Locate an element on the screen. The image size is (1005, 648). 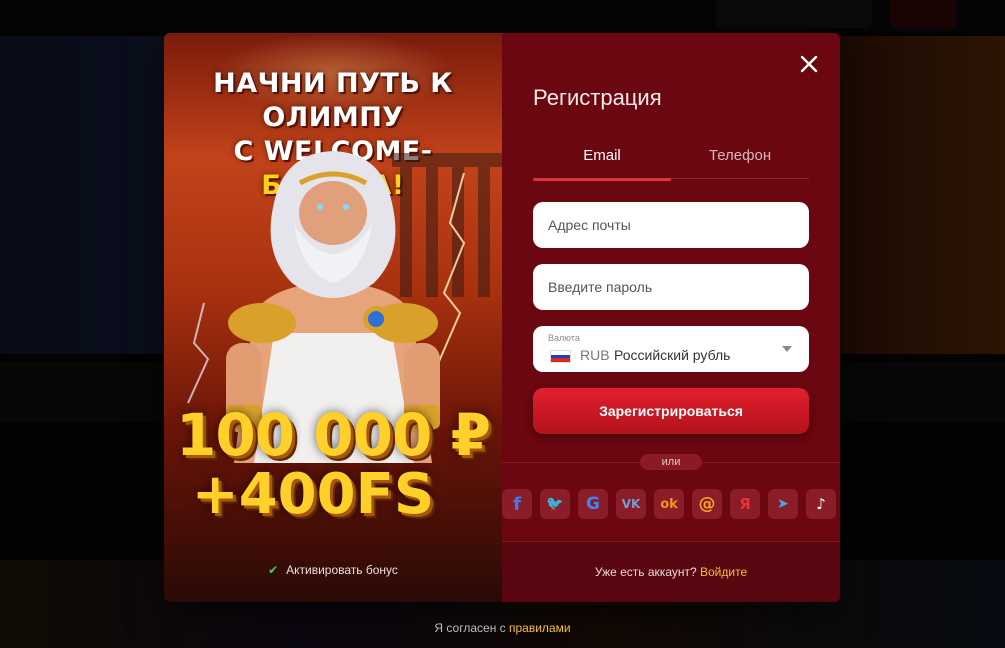
yandex-glyph: Я is located at coordinates (745, 504).